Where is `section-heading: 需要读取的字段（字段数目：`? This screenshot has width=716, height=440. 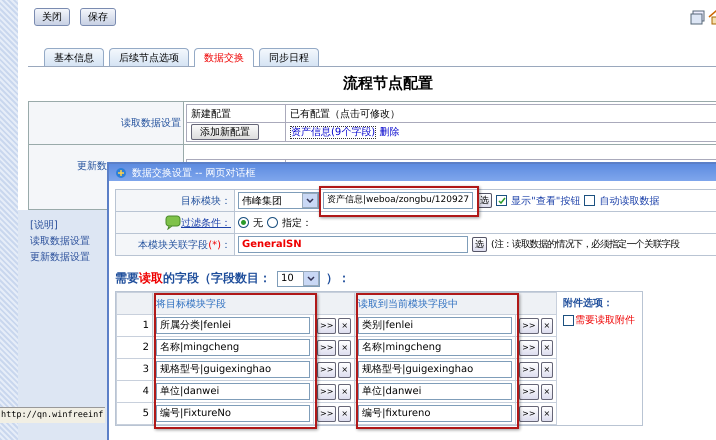
section-heading: 需要读取的字段（字段数目： is located at coordinates (193, 278).